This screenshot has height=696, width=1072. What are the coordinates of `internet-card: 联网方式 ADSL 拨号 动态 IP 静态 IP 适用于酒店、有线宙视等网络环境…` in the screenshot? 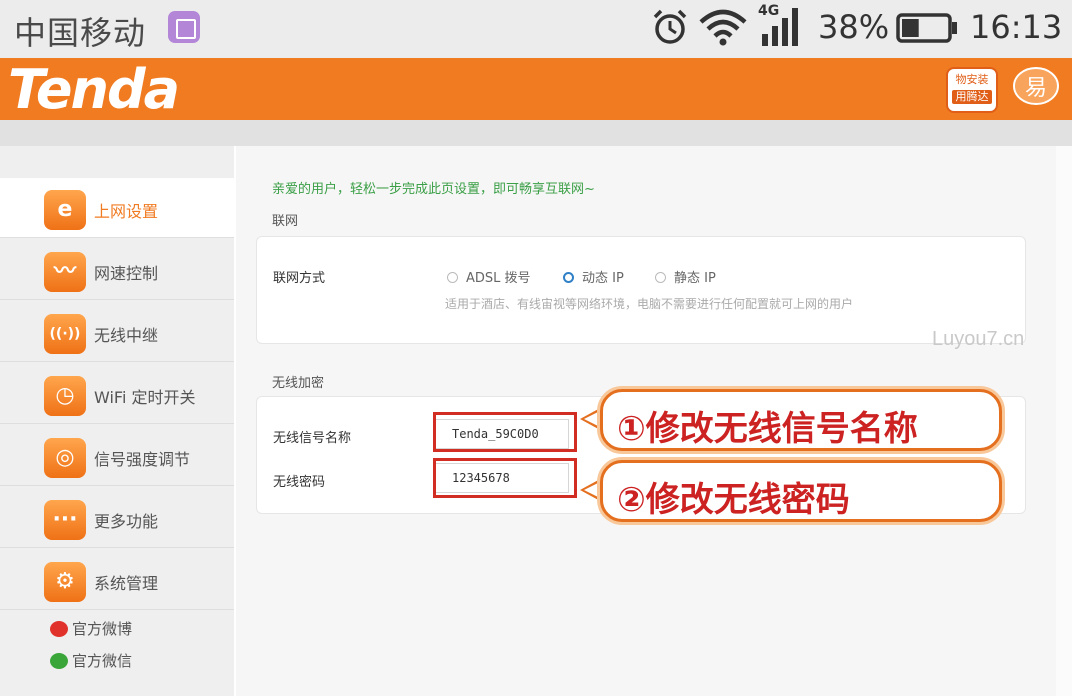 It's located at (641, 290).